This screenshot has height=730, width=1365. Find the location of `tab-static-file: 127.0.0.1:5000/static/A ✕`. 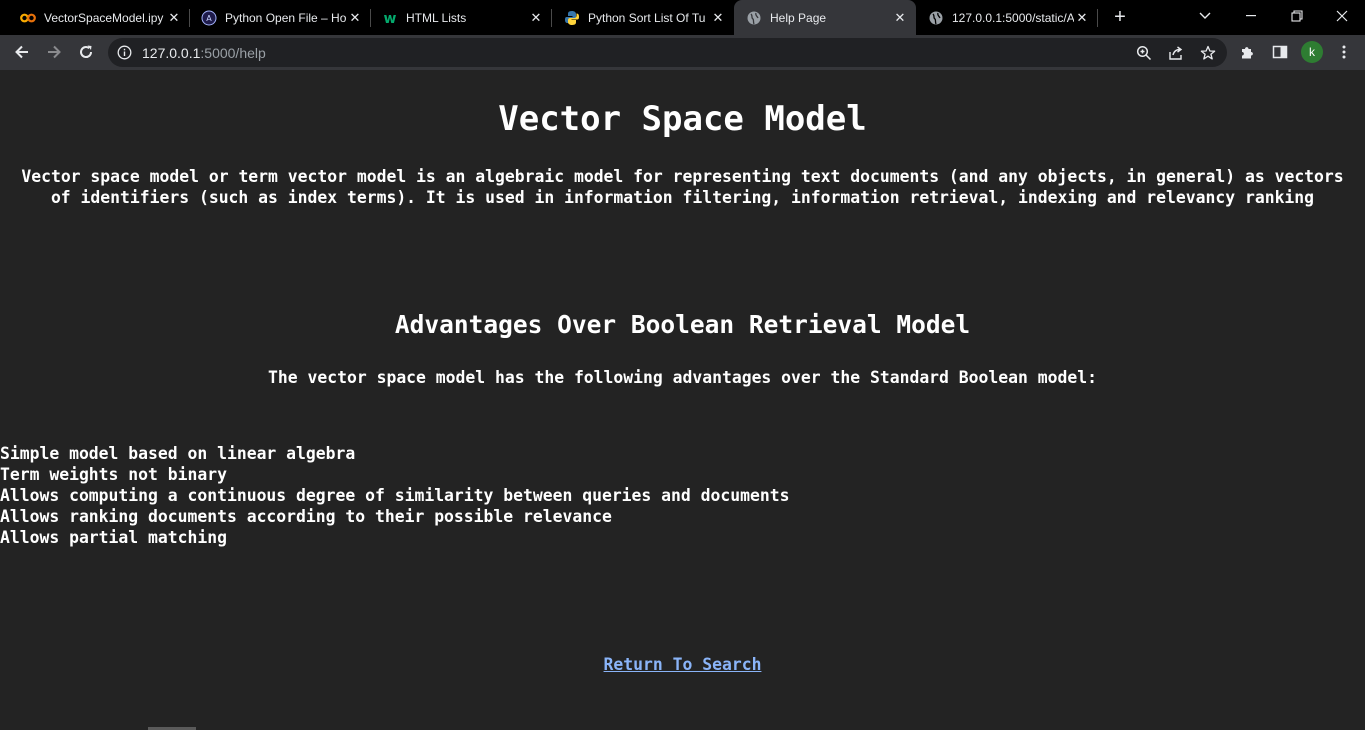

tab-static-file: 127.0.0.1:5000/static/A ✕ is located at coordinates (1007, 17).